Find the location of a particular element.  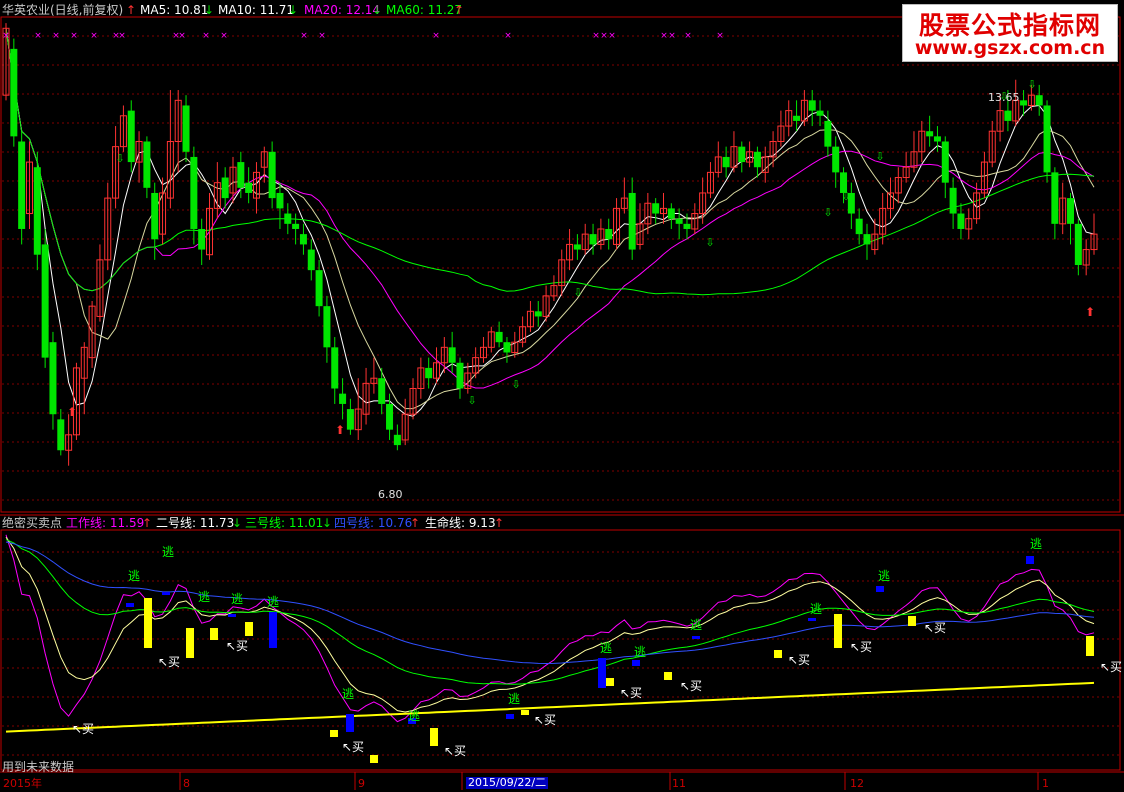

watermark-url: www.gszx.com.cn is located at coordinates (1010, 48).